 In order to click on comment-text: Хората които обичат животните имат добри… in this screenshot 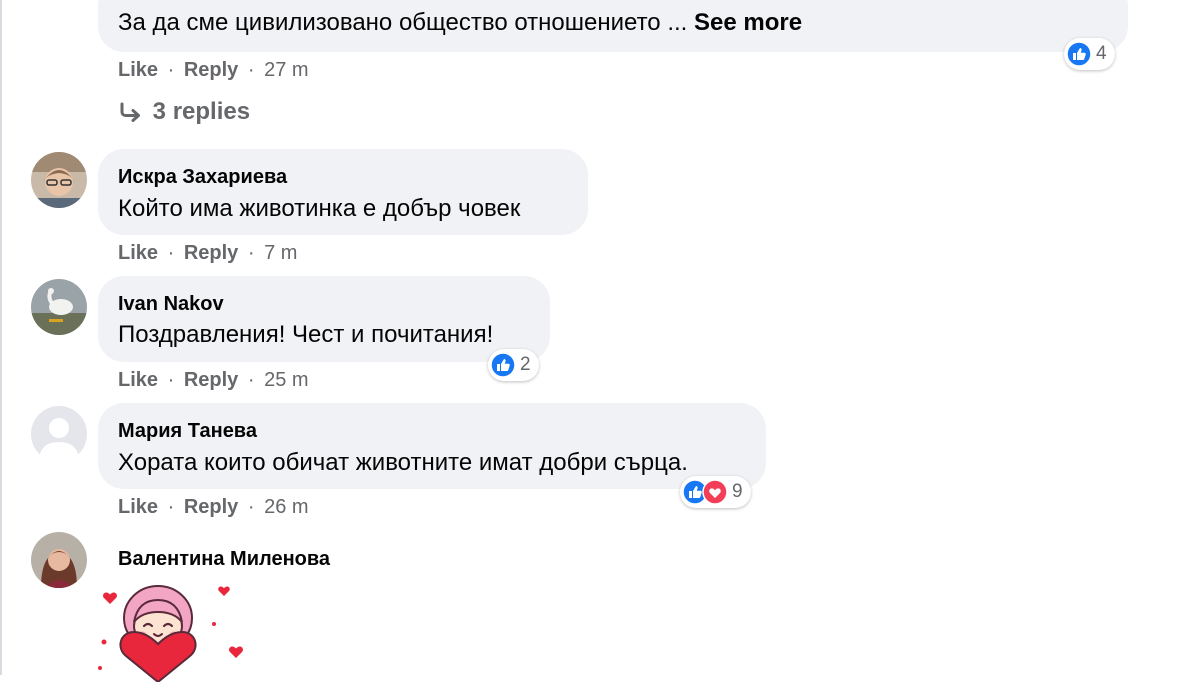, I will do `click(403, 462)`.